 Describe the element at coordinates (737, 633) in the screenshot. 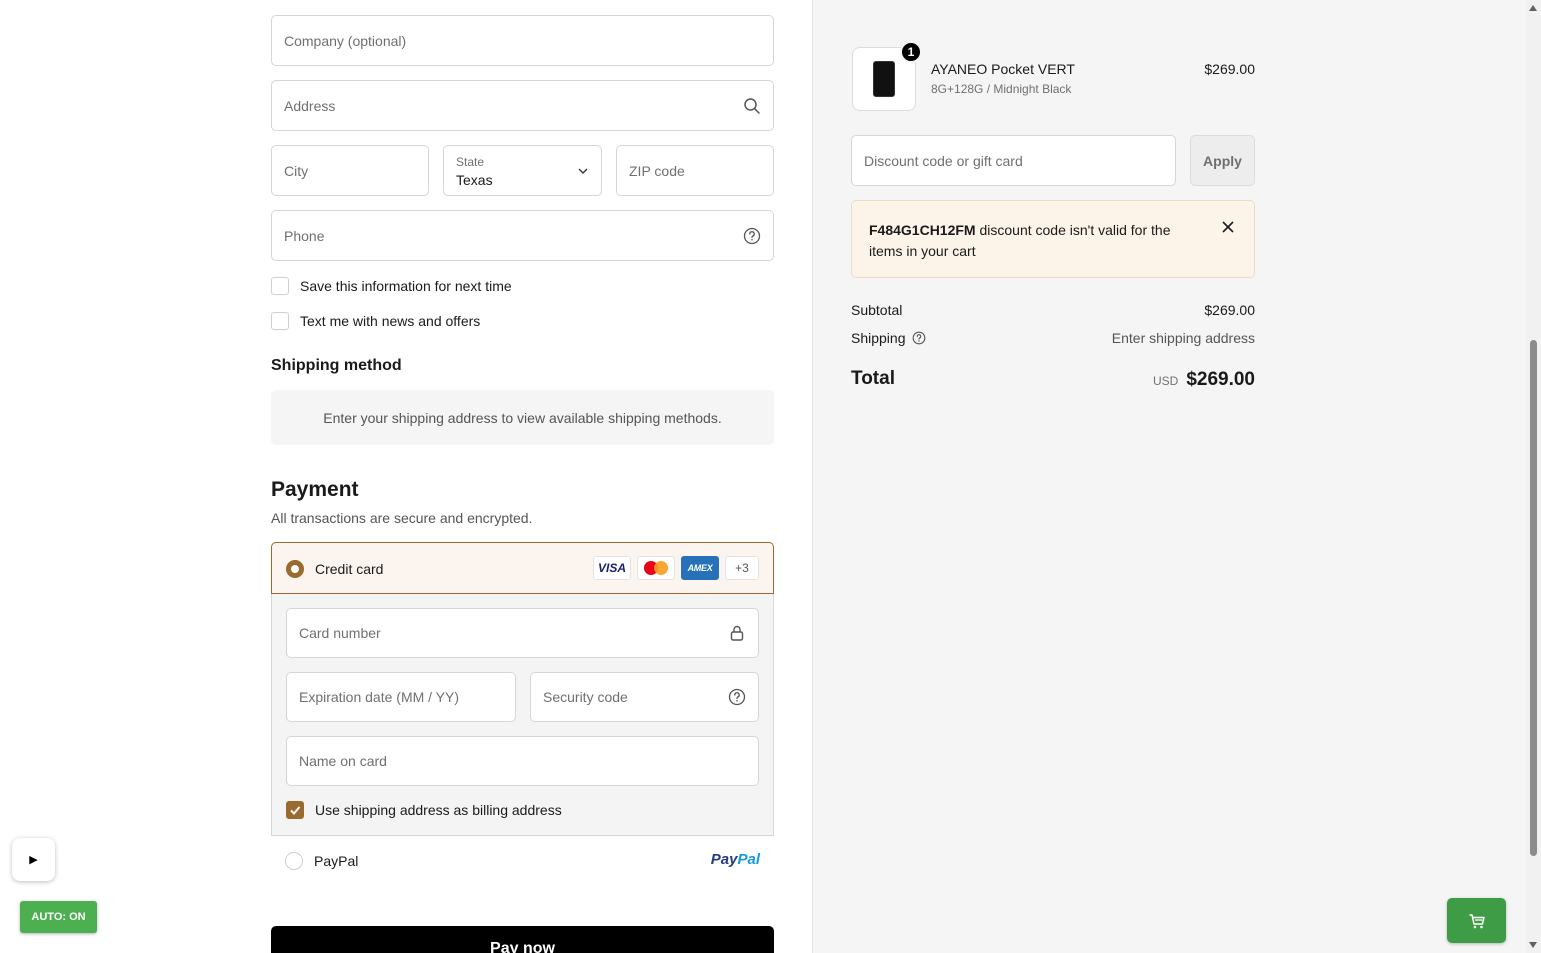

I see `lock-icon` at that location.